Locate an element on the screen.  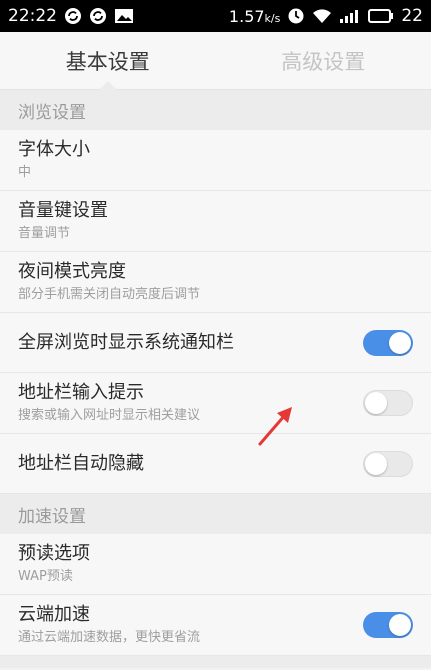
section-header-browse: 浏览设置 is located at coordinates (215, 110).